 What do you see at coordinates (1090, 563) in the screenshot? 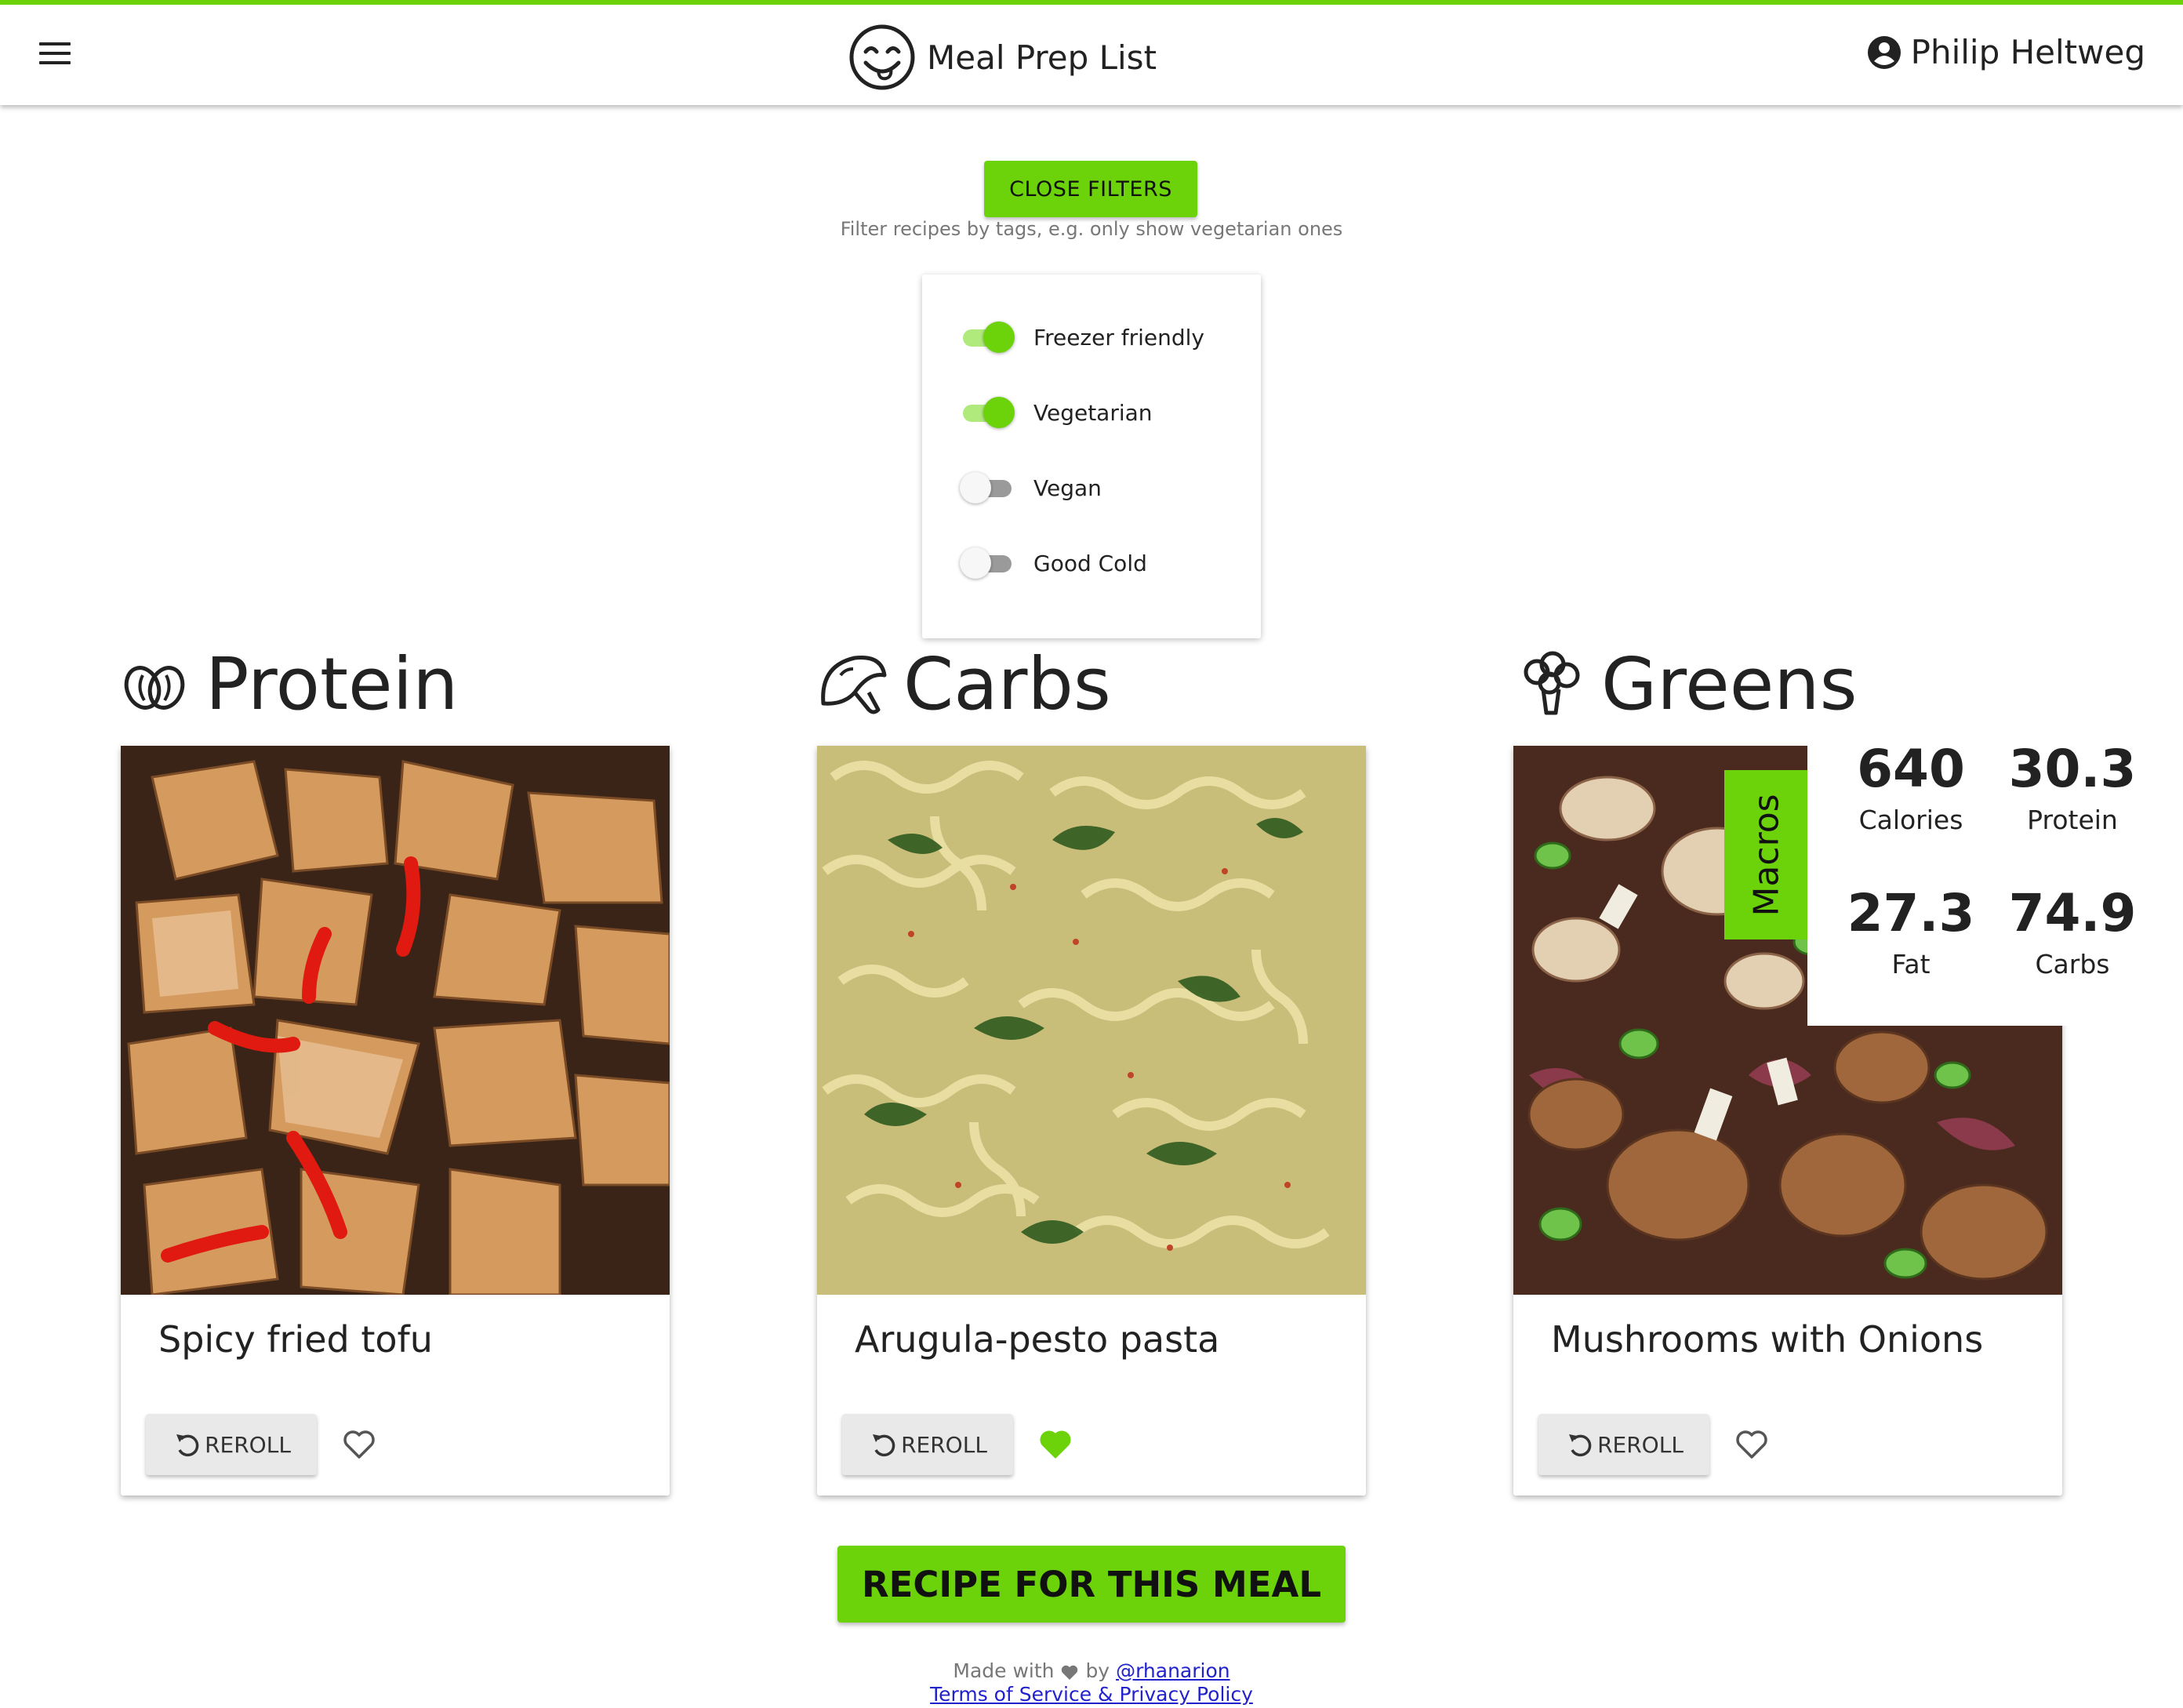
I see `tag-label: Good Cold` at bounding box center [1090, 563].